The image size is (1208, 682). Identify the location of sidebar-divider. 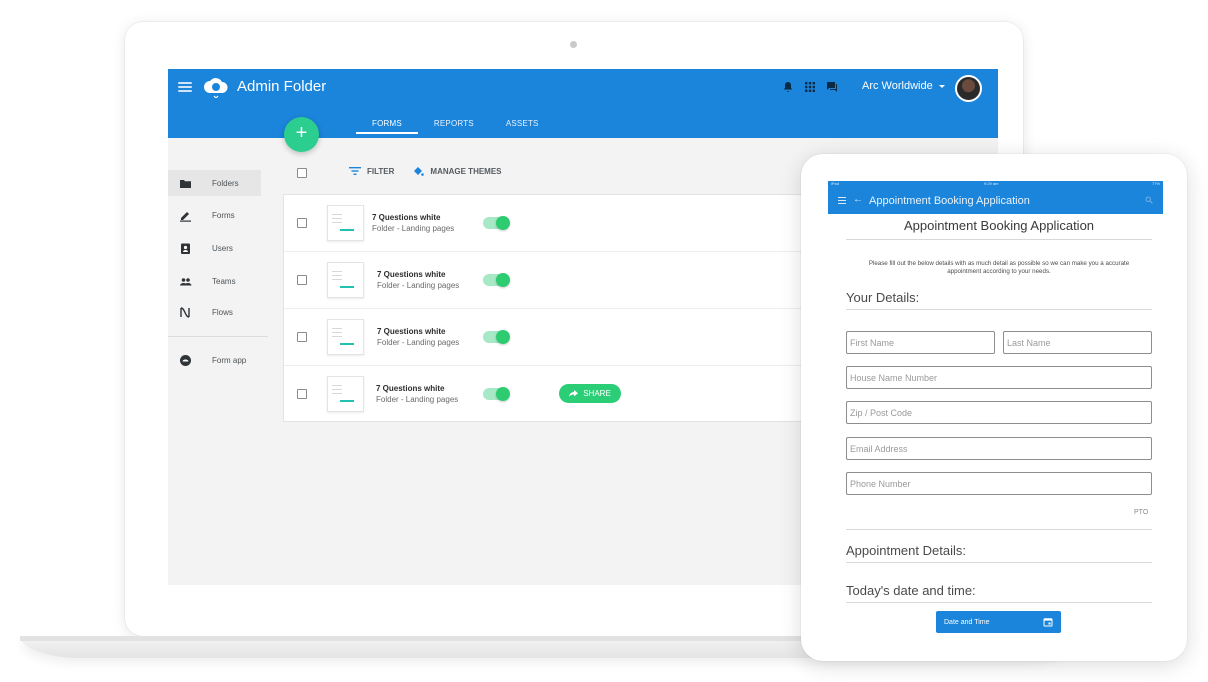
(218, 336).